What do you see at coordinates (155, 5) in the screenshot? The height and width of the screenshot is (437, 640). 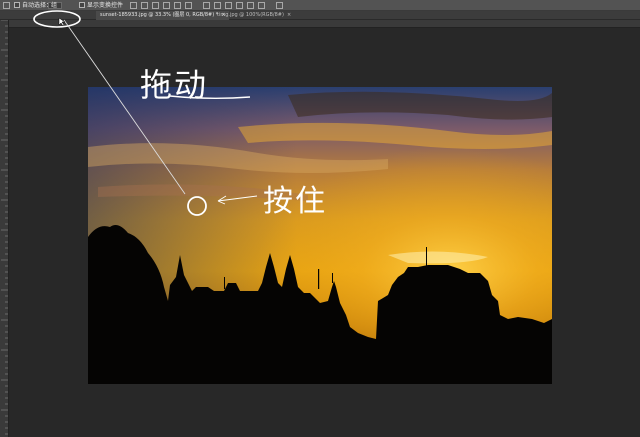 I see `align-bottom-icon` at bounding box center [155, 5].